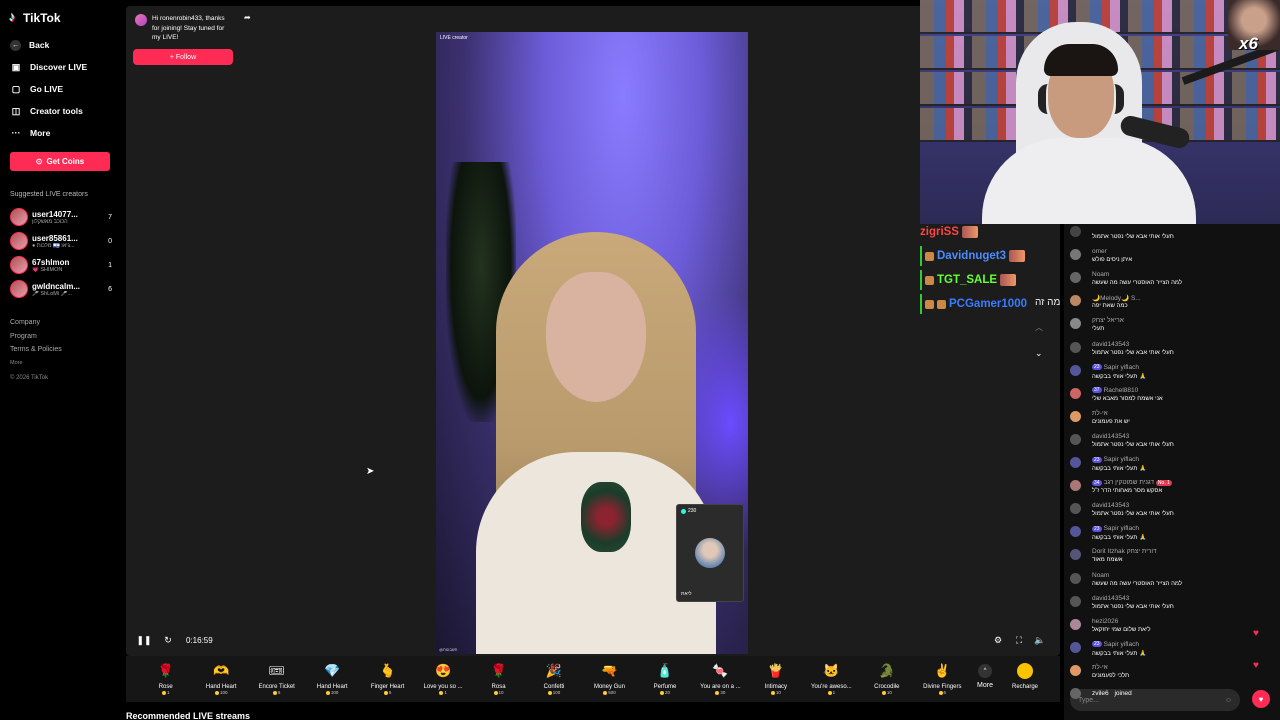 This screenshot has height=720, width=1280. What do you see at coordinates (985, 680) in the screenshot?
I see `gifts-more-button: ^ More` at bounding box center [985, 680].